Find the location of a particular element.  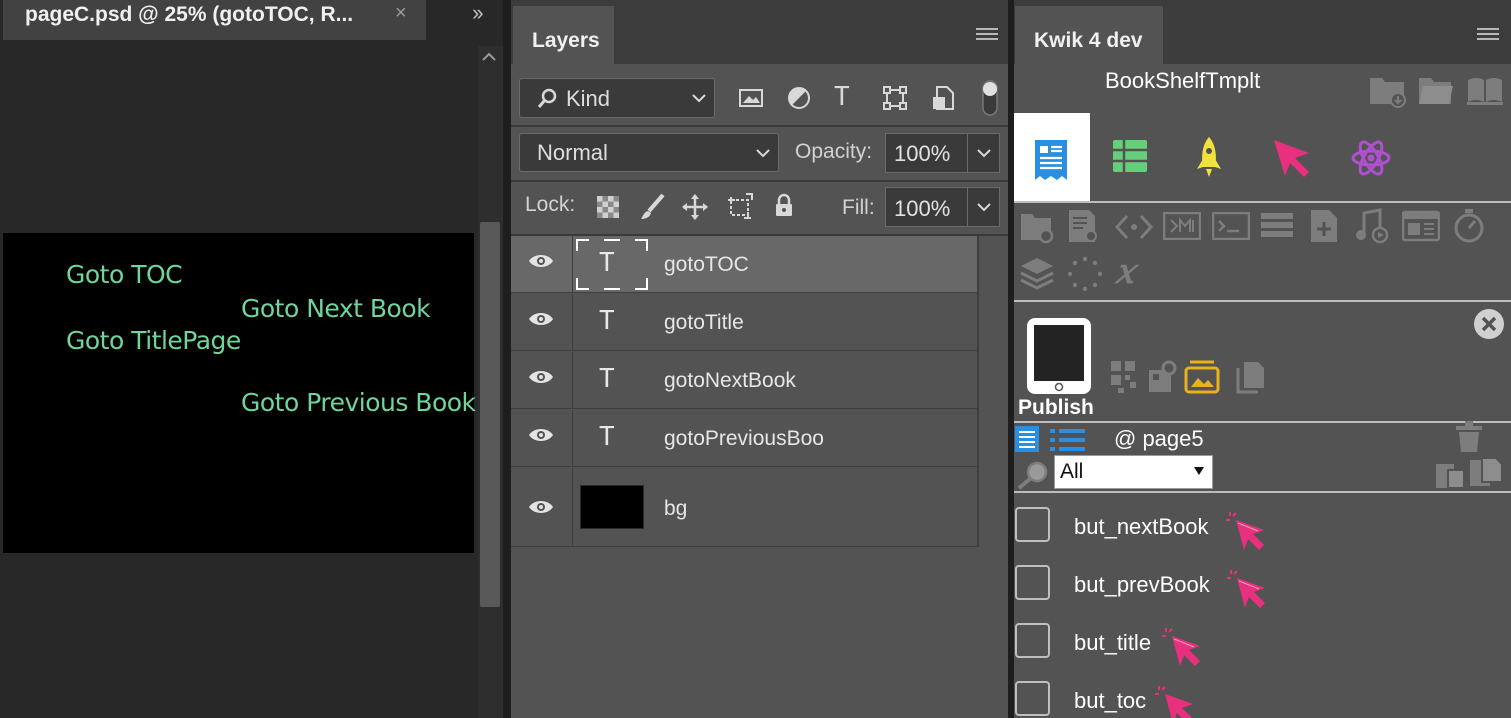

filter-adjustment-layers-icon is located at coordinates (799, 98).